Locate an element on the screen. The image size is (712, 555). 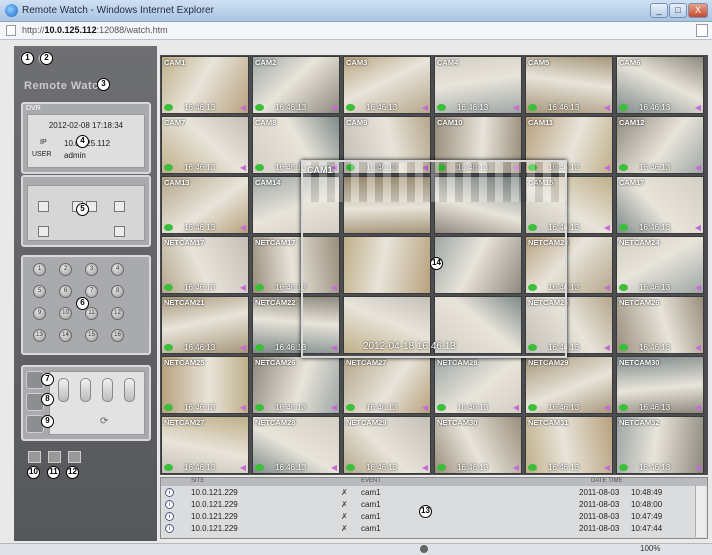
camera-tile: CAM3 16:46:13 ◀ is located at coordinates (387, 85).